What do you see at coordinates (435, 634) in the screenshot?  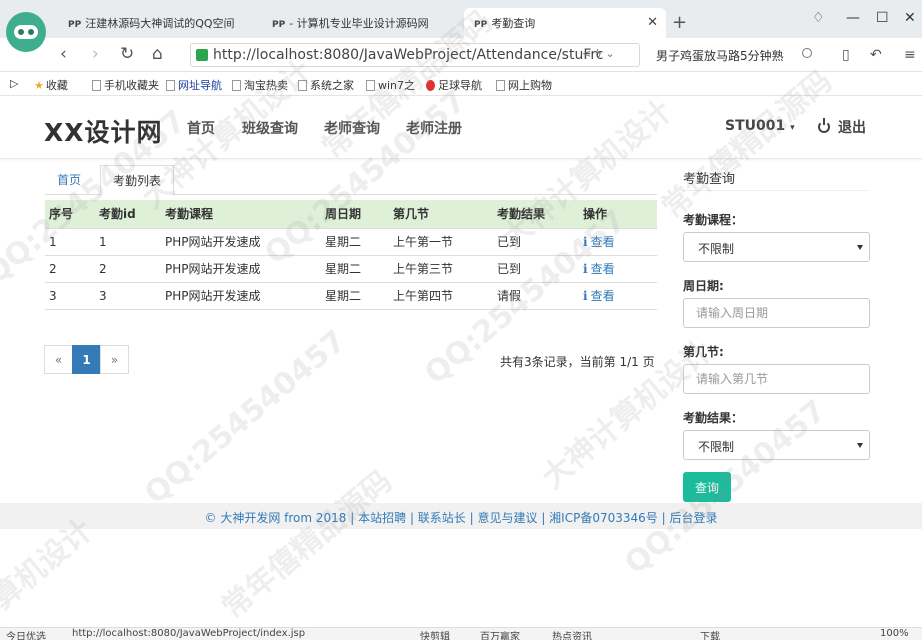 I see `status-item-clip: 快剪辑` at bounding box center [435, 634].